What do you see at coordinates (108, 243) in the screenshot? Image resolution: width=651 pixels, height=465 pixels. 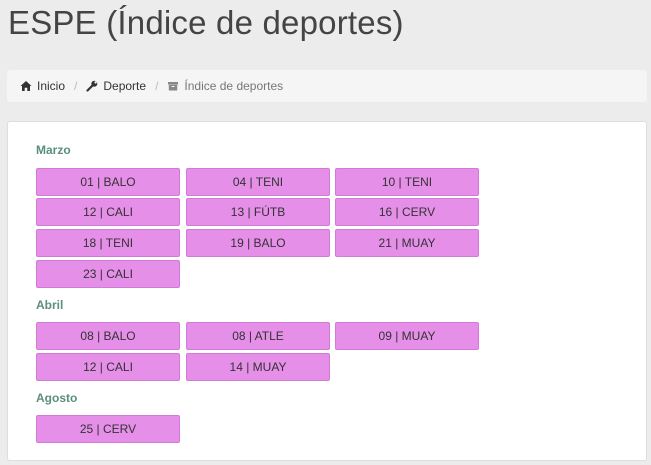 I see `event-chip: 18 | TENI` at bounding box center [108, 243].